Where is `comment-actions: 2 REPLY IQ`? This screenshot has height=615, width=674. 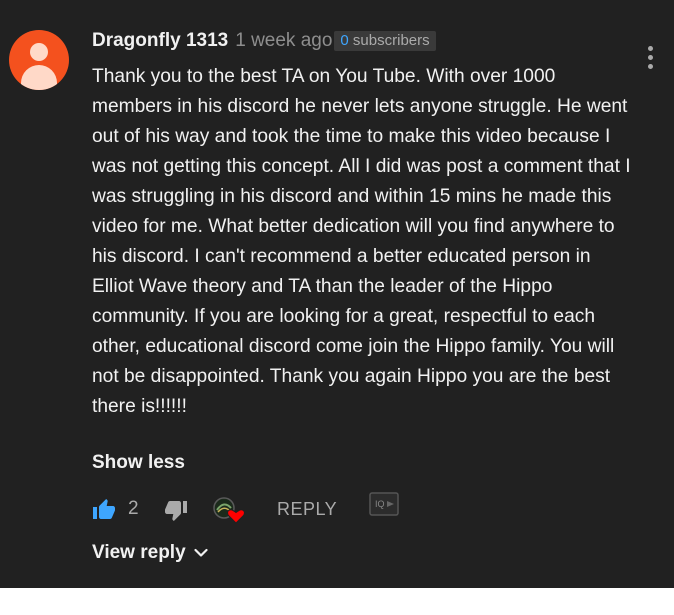
comment-actions: 2 REPLY IQ is located at coordinates (342, 509).